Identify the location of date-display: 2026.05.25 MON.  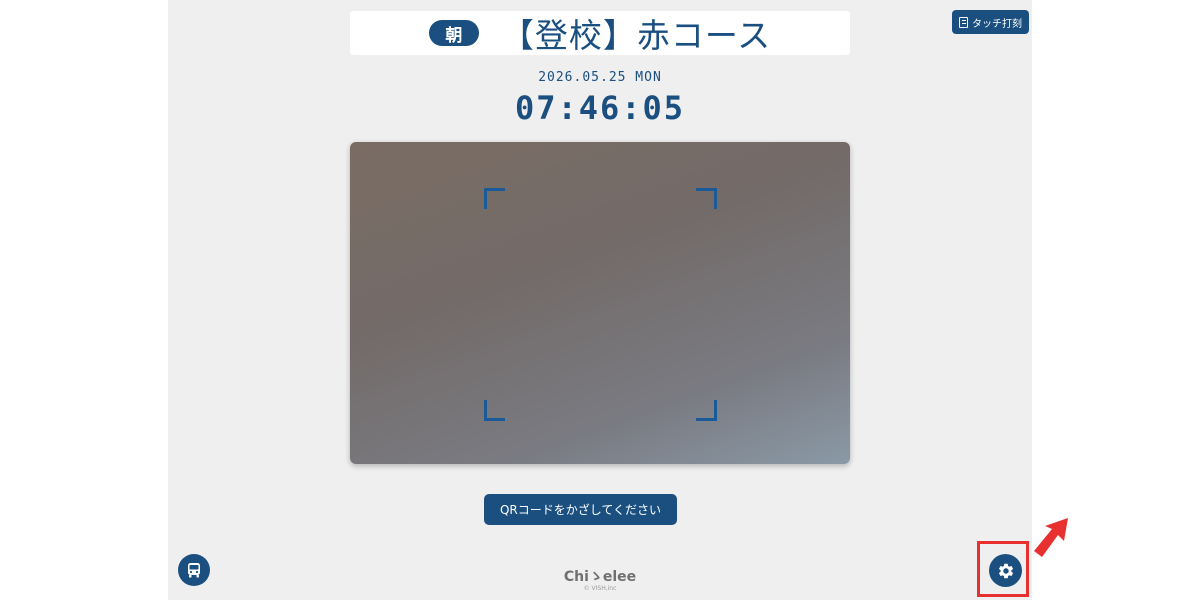
(600, 77).